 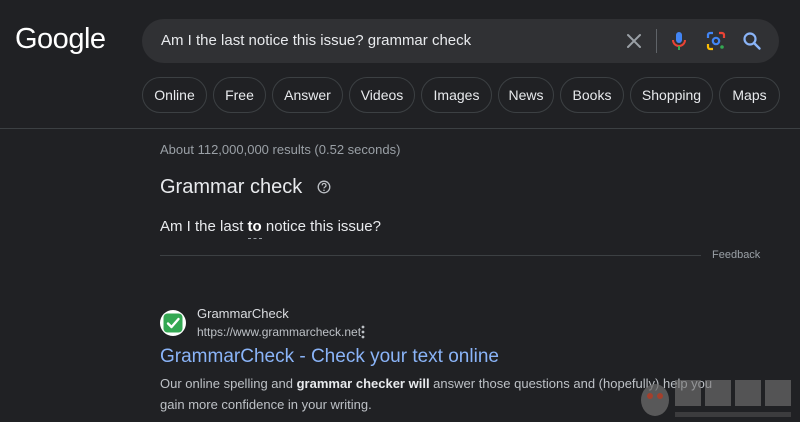 I want to click on corrected-sentence: Am I the last to notice this issue?, so click(x=270, y=228).